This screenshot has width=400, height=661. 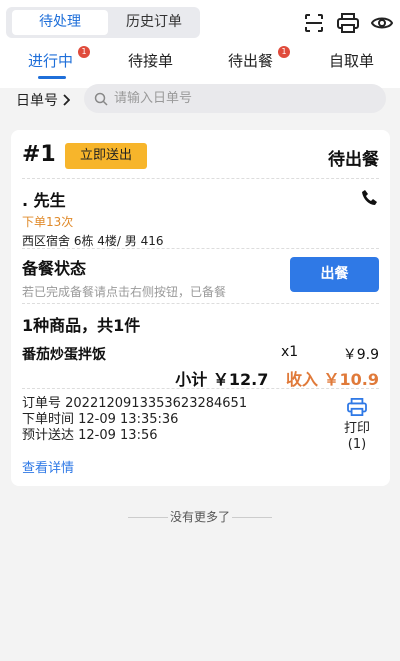 I want to click on search-box, so click(x=235, y=98).